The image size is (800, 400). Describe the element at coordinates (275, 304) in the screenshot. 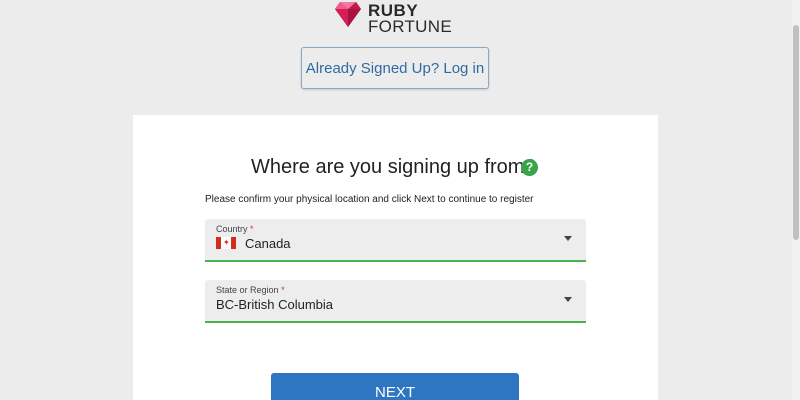

I see `region-value: BC-British Columbia` at that location.